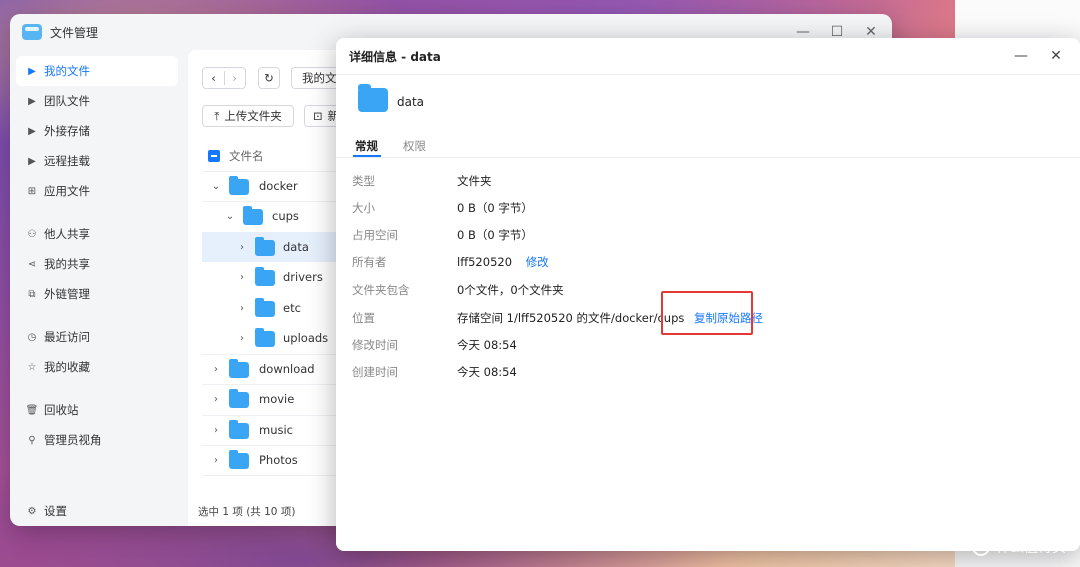 This screenshot has height=567, width=1080. I want to click on sidebar-item-remote-mount: ▶ 远程挂载, so click(97, 161).